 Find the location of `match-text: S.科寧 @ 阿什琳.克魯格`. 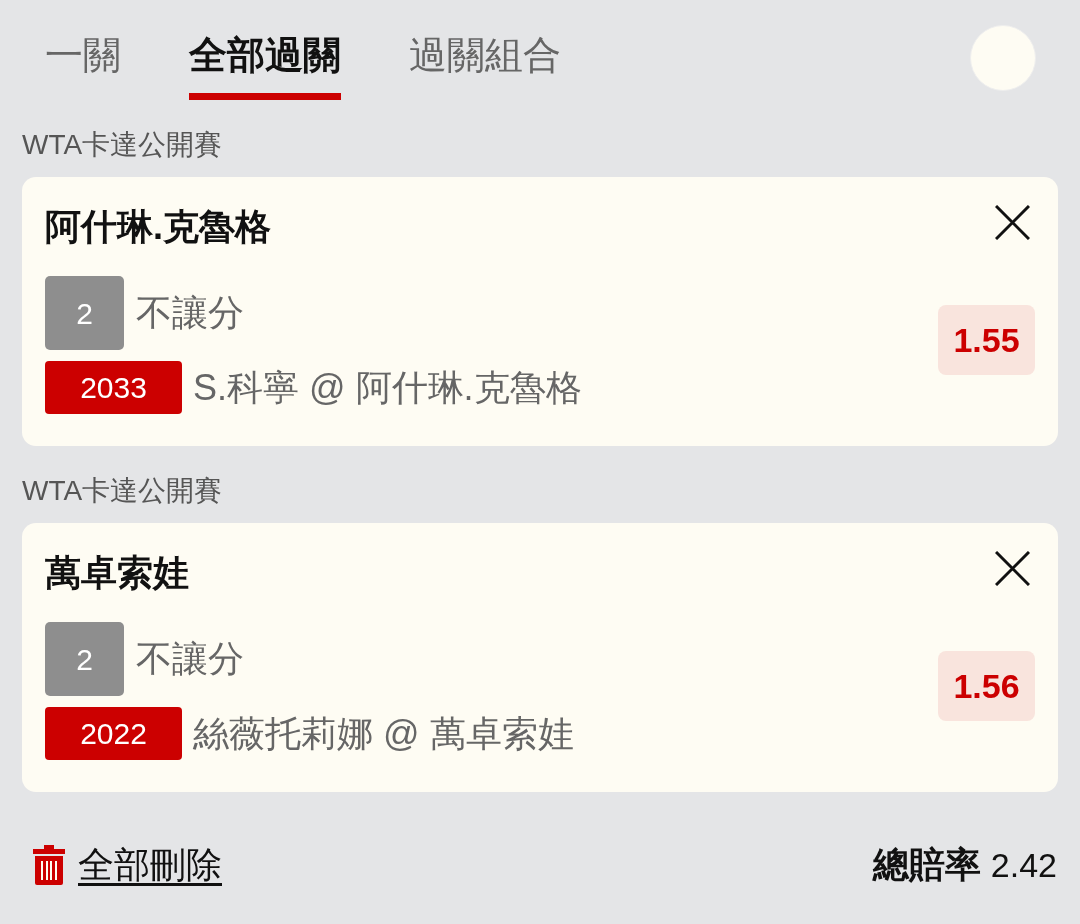

match-text: S.科寧 @ 阿什琳.克魯格 is located at coordinates (387, 387).